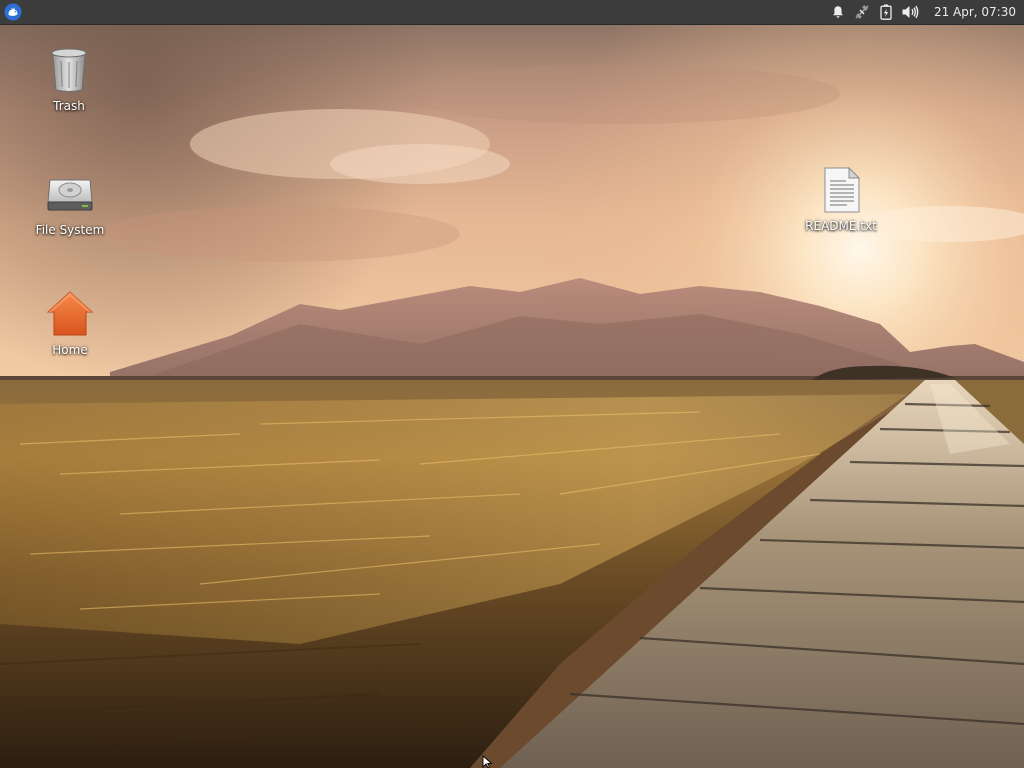 The height and width of the screenshot is (768, 1024). Describe the element at coordinates (487, 761) in the screenshot. I see `mouse-pointer-icon` at that location.